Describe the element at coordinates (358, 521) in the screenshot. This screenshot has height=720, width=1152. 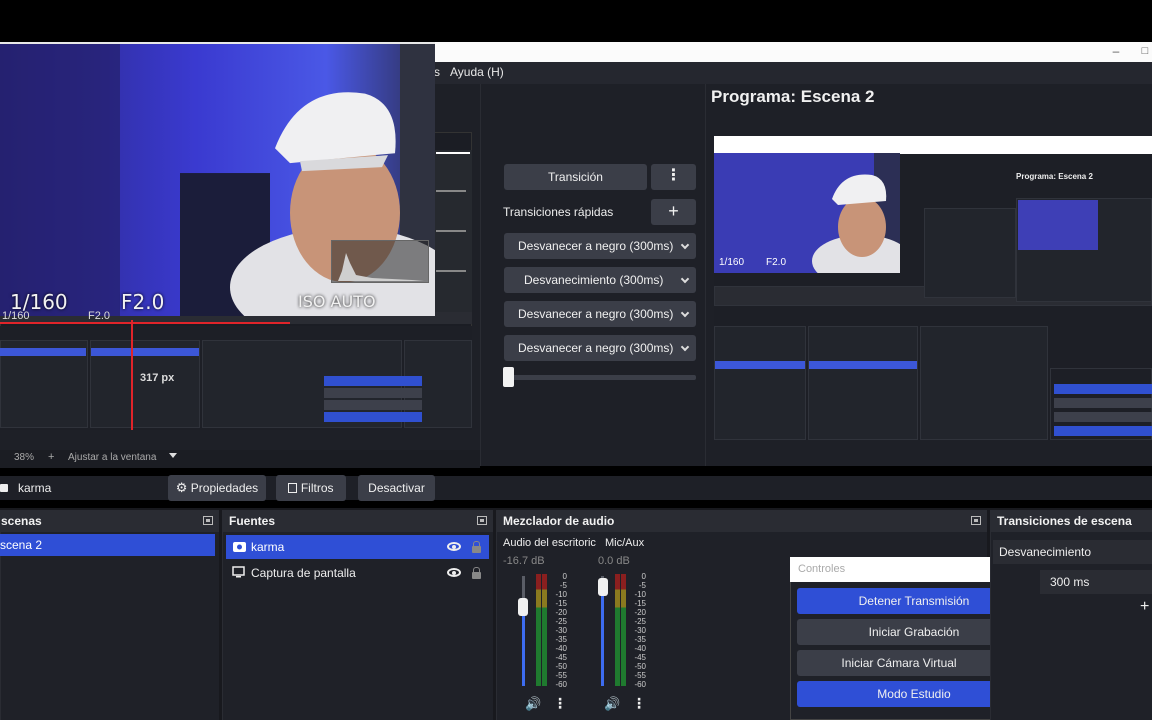
I see `sources-dock-title: Fuentes` at that location.